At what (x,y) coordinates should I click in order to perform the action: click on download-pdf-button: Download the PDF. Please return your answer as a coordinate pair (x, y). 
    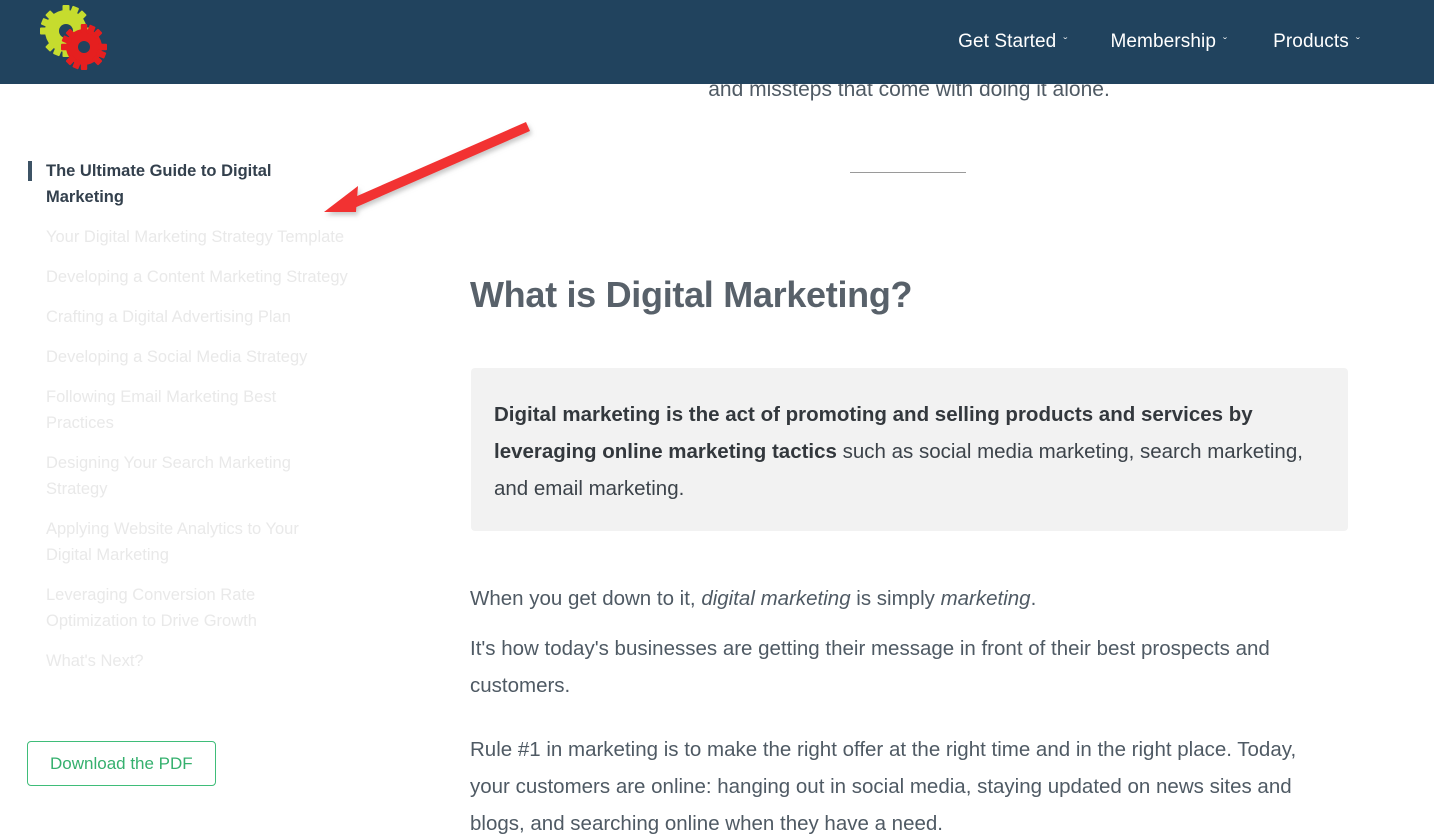
    Looking at the image, I should click on (121, 763).